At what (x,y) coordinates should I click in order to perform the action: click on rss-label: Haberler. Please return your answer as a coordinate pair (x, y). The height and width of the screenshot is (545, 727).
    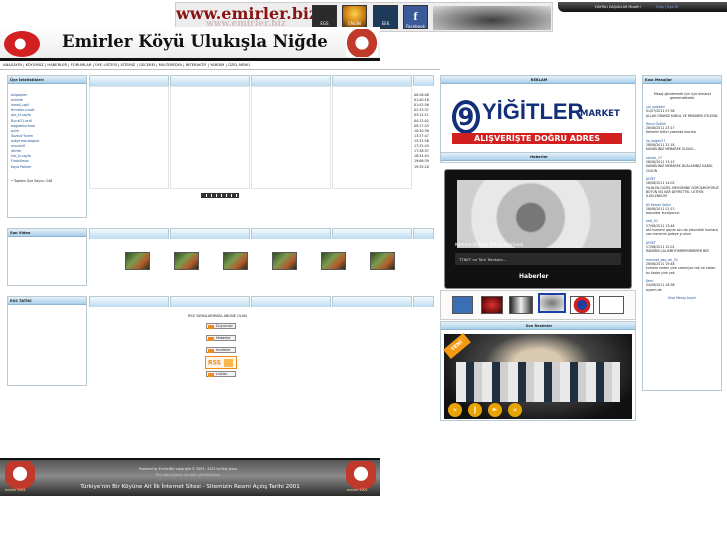
    Looking at the image, I should click on (223, 338).